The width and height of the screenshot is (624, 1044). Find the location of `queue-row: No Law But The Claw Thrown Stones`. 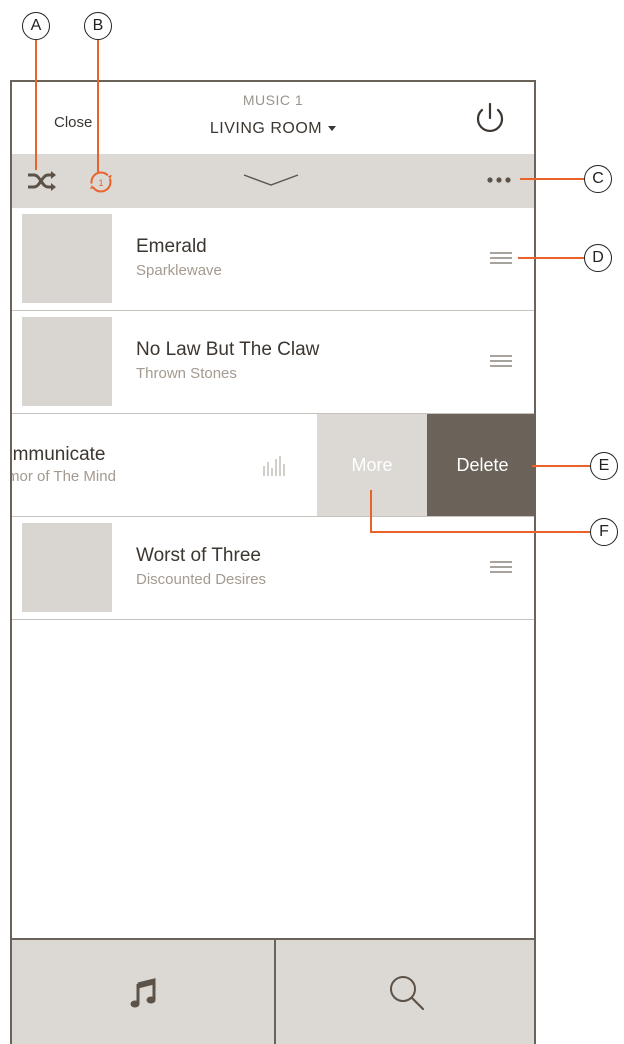

queue-row: No Law But The Claw Thrown Stones is located at coordinates (273, 362).